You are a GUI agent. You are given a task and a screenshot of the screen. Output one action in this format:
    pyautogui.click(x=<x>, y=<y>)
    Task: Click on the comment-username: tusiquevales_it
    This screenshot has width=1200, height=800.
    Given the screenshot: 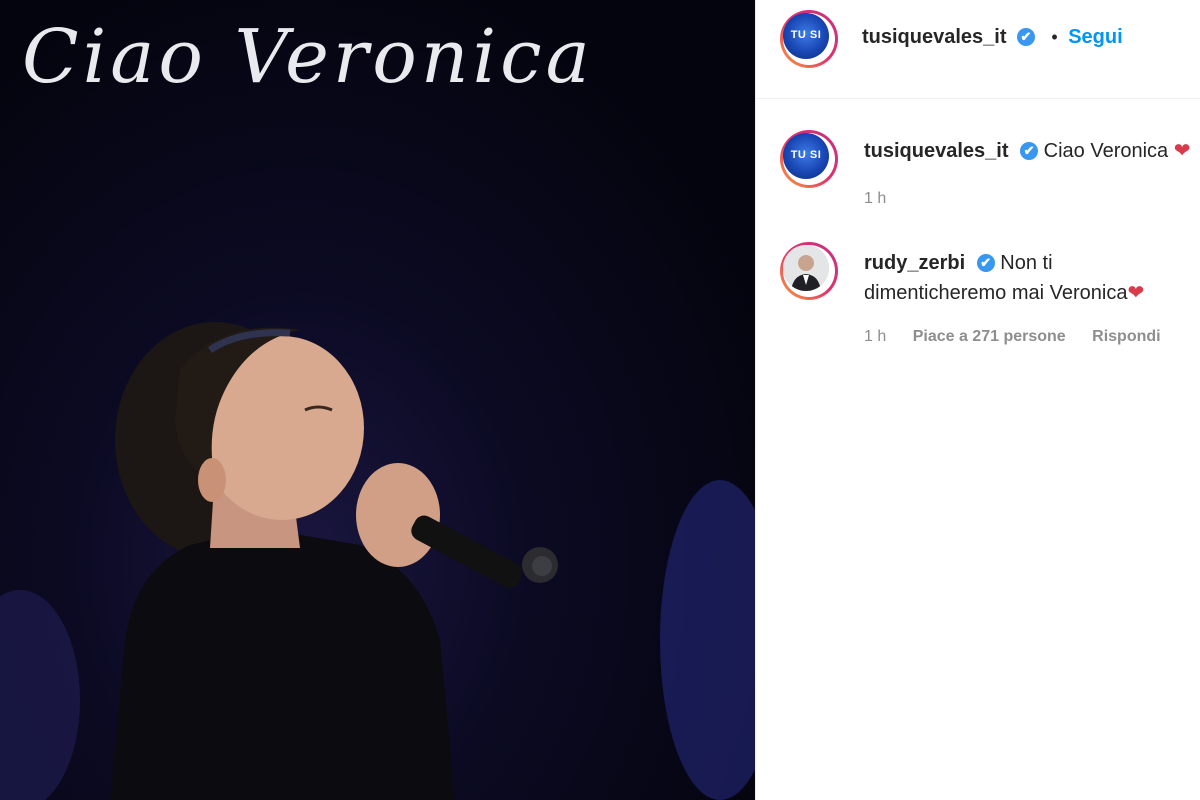 What is the action you would take?
    pyautogui.click(x=936, y=151)
    